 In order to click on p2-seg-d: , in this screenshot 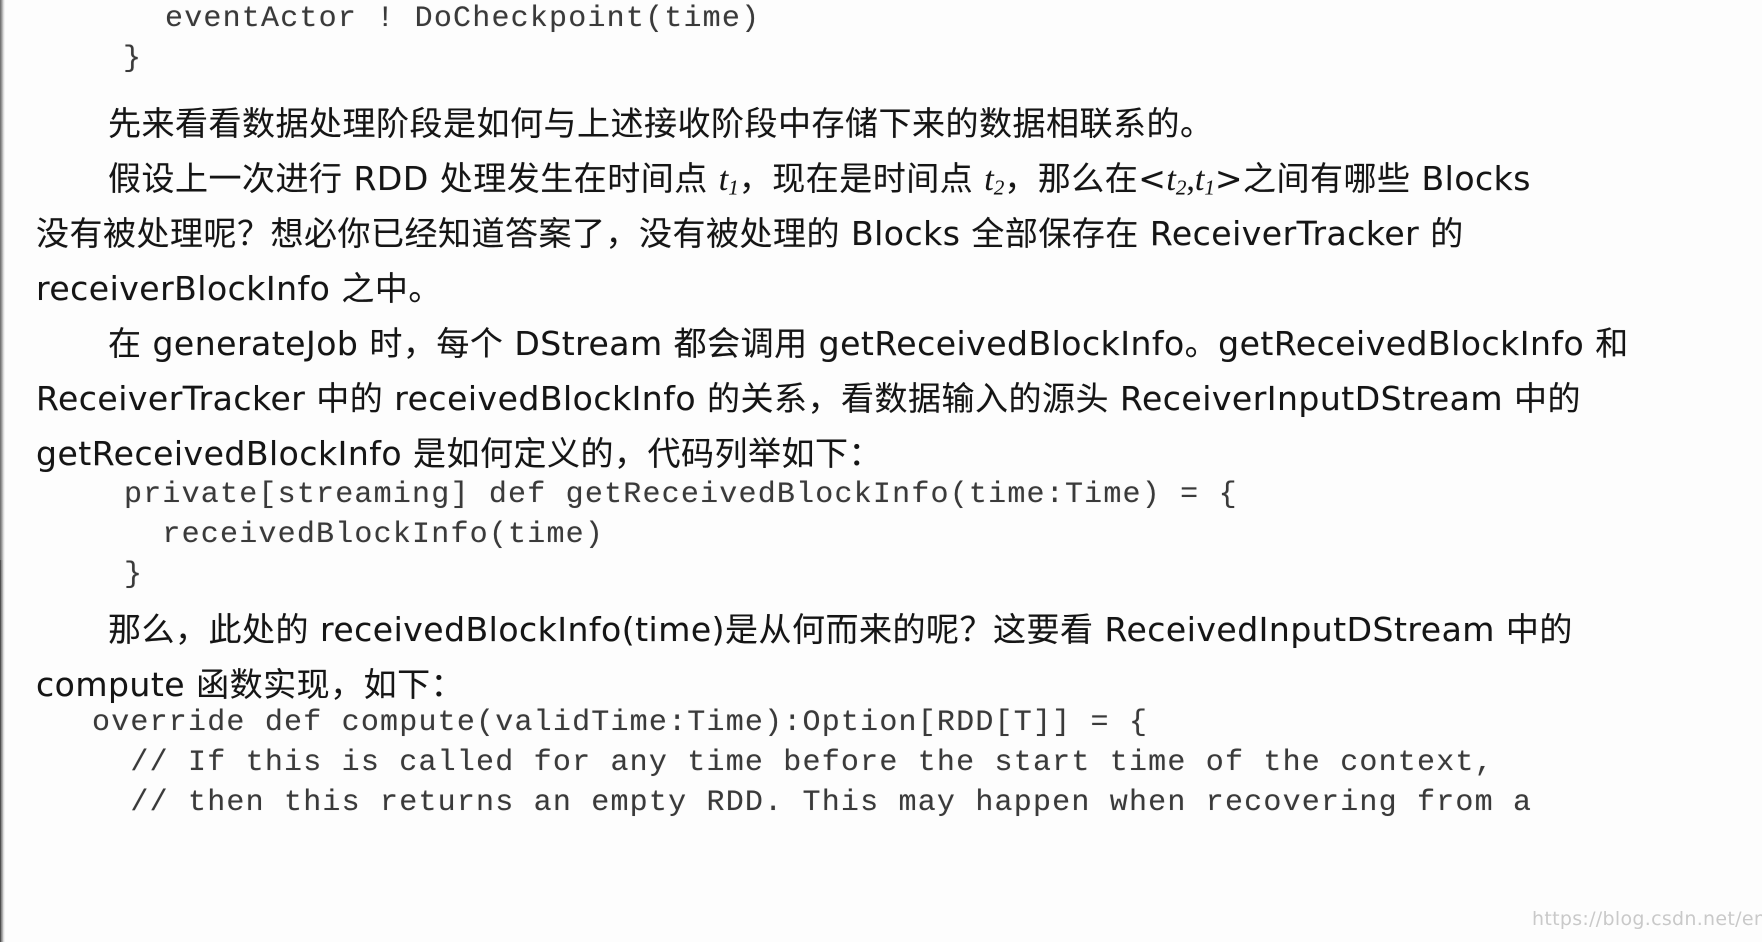, I will do `click(1190, 179)`.